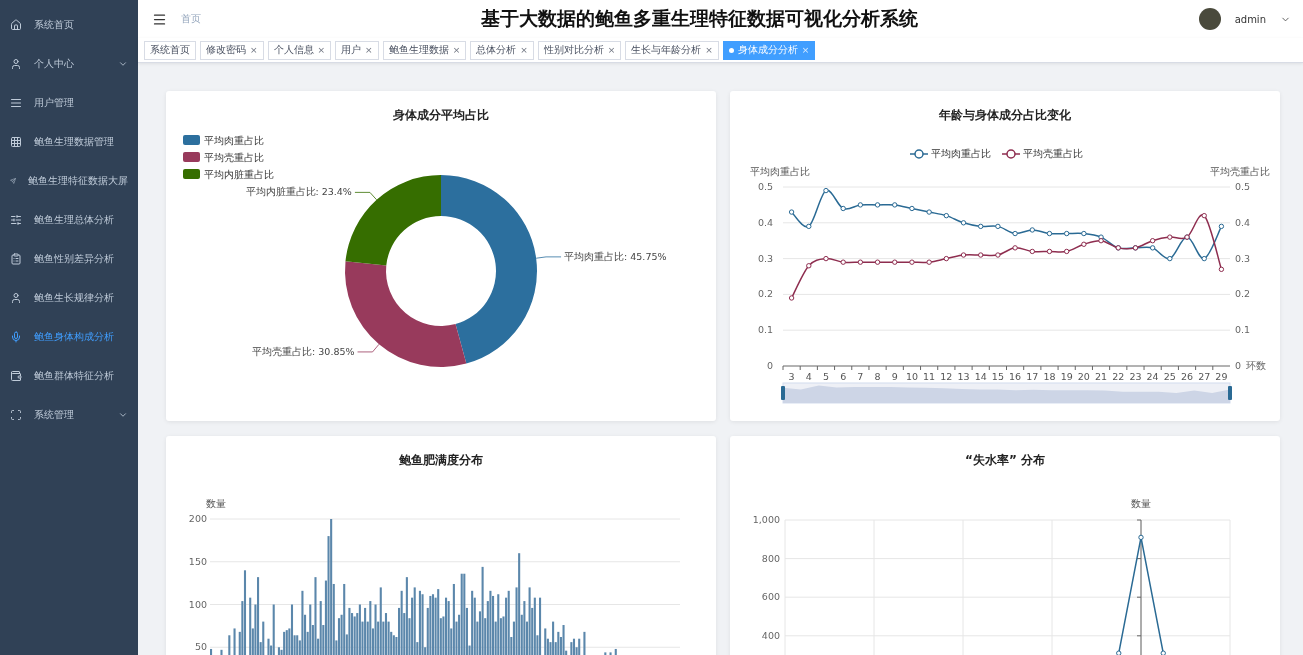 The height and width of the screenshot is (655, 1303). What do you see at coordinates (911, 376) in the screenshot?
I see `axis-label: 10` at bounding box center [911, 376].